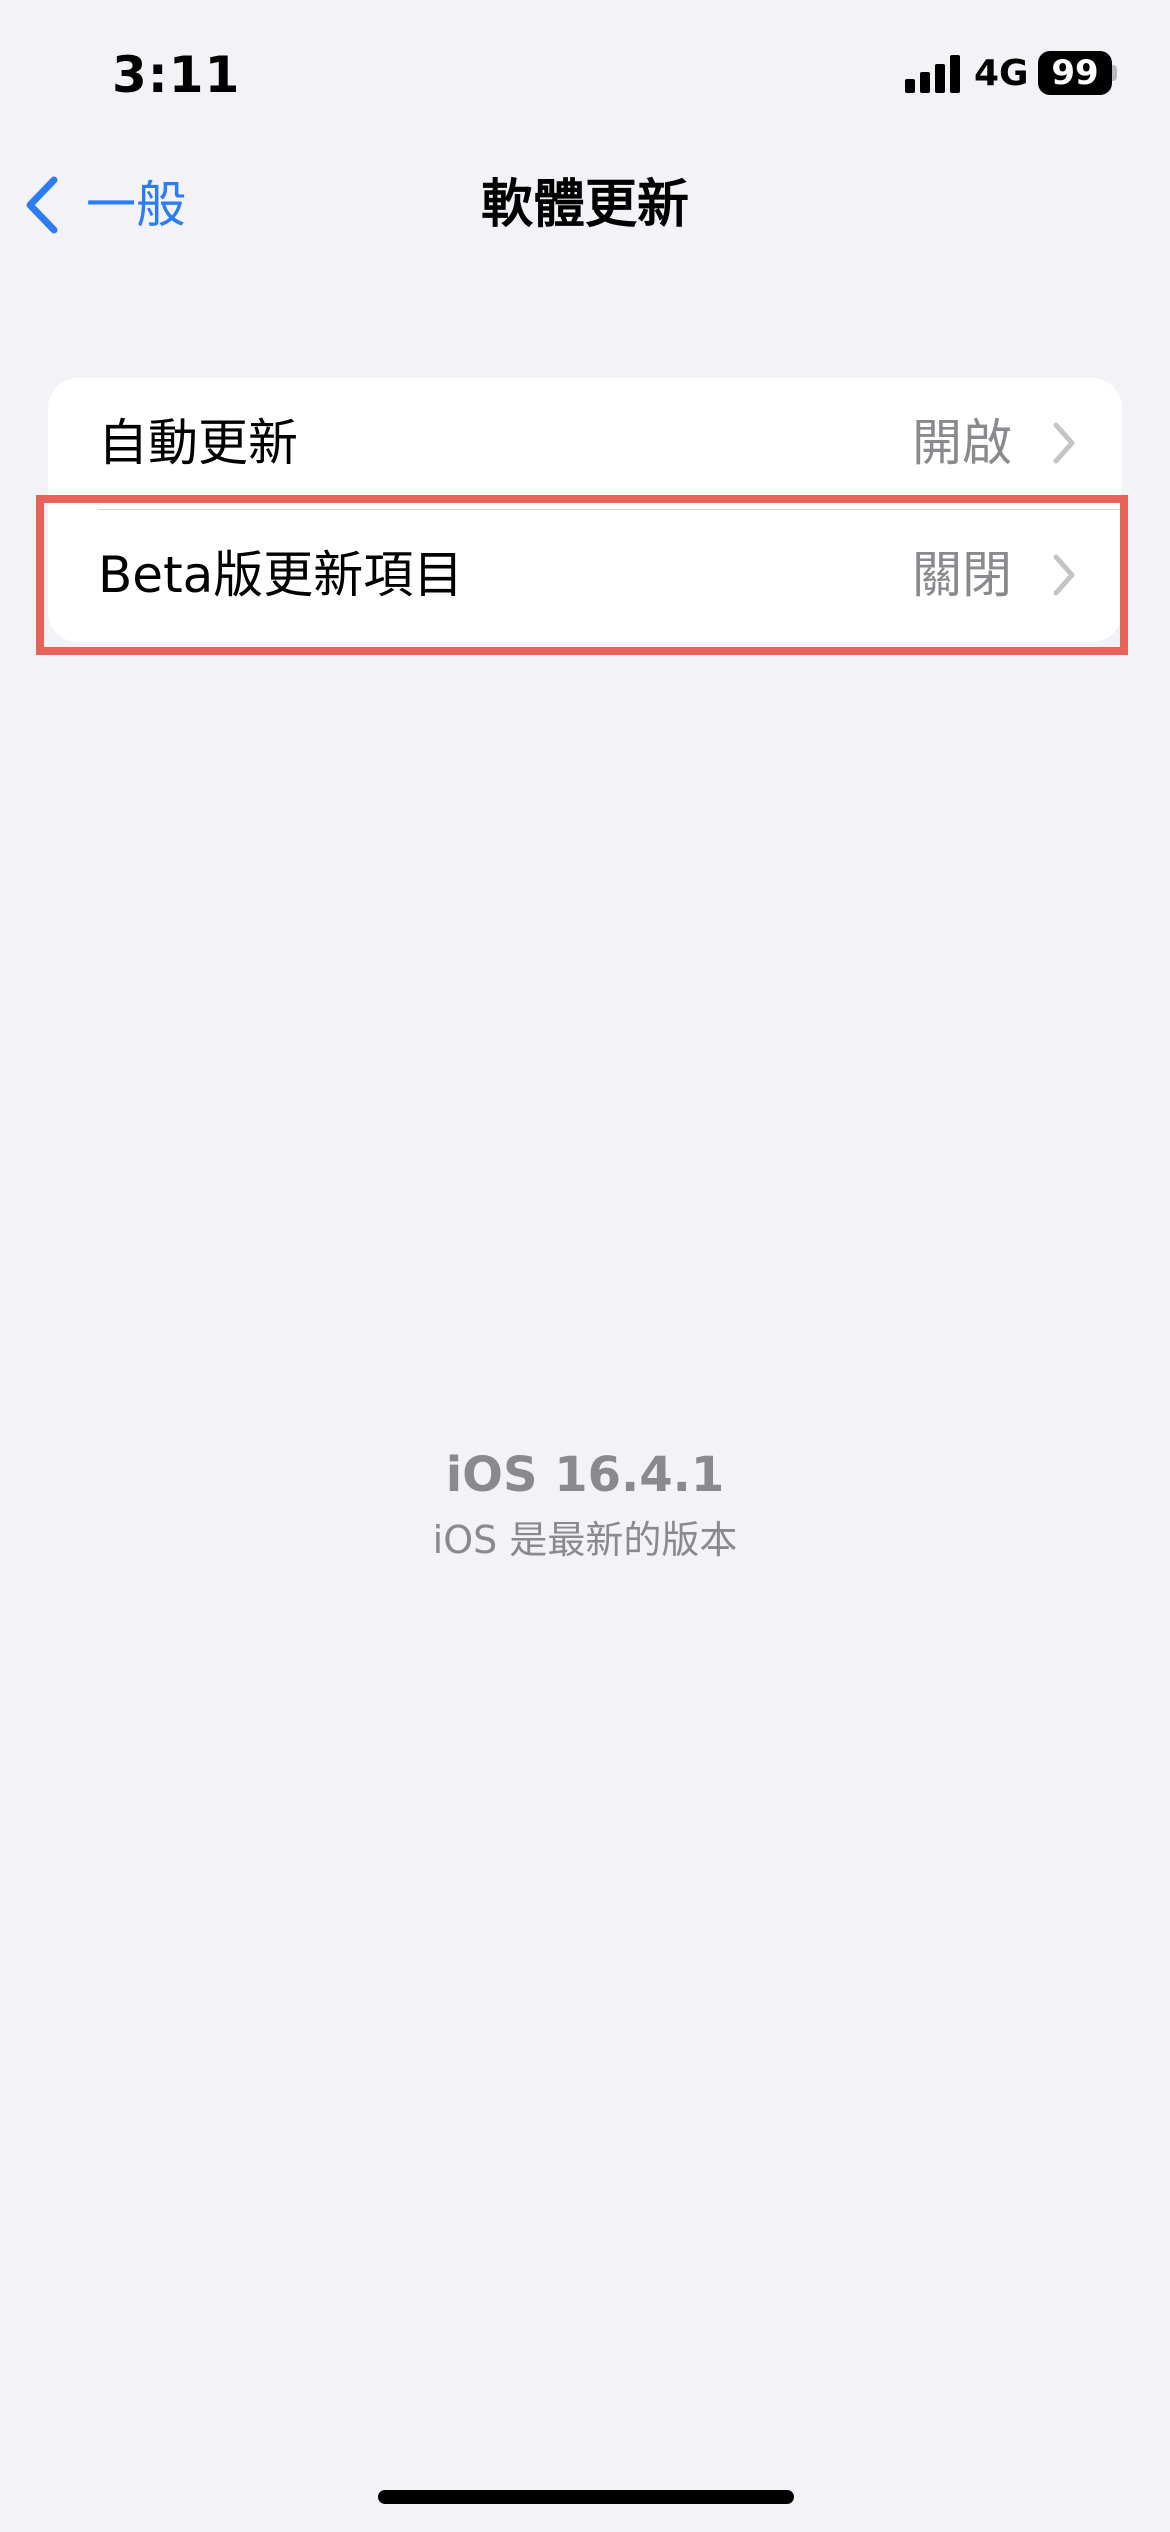 This screenshot has height=2532, width=1170. What do you see at coordinates (585, 444) in the screenshot?
I see `auto-update-row: 自動更新 開啟` at bounding box center [585, 444].